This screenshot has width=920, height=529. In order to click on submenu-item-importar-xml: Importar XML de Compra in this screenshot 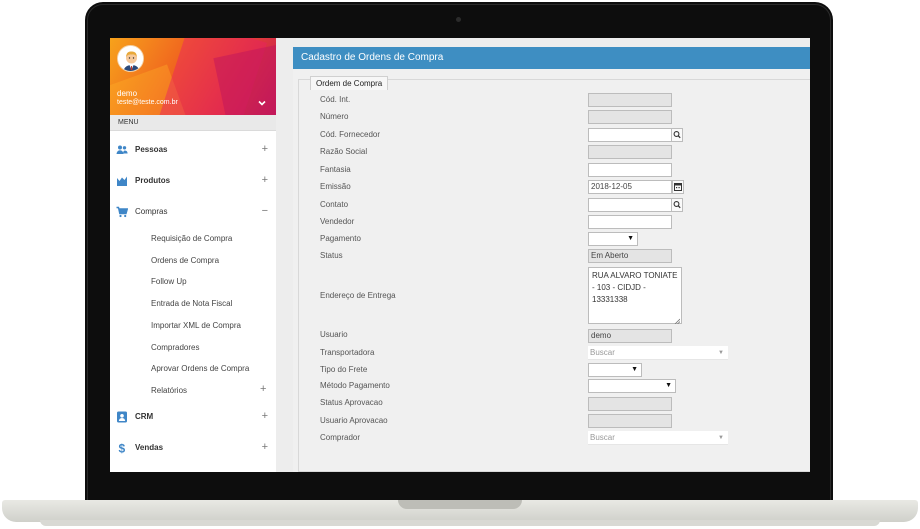, I will do `click(196, 325)`.